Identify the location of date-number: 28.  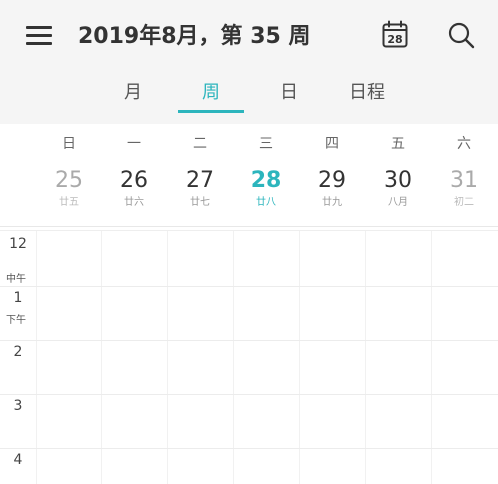
(266, 180).